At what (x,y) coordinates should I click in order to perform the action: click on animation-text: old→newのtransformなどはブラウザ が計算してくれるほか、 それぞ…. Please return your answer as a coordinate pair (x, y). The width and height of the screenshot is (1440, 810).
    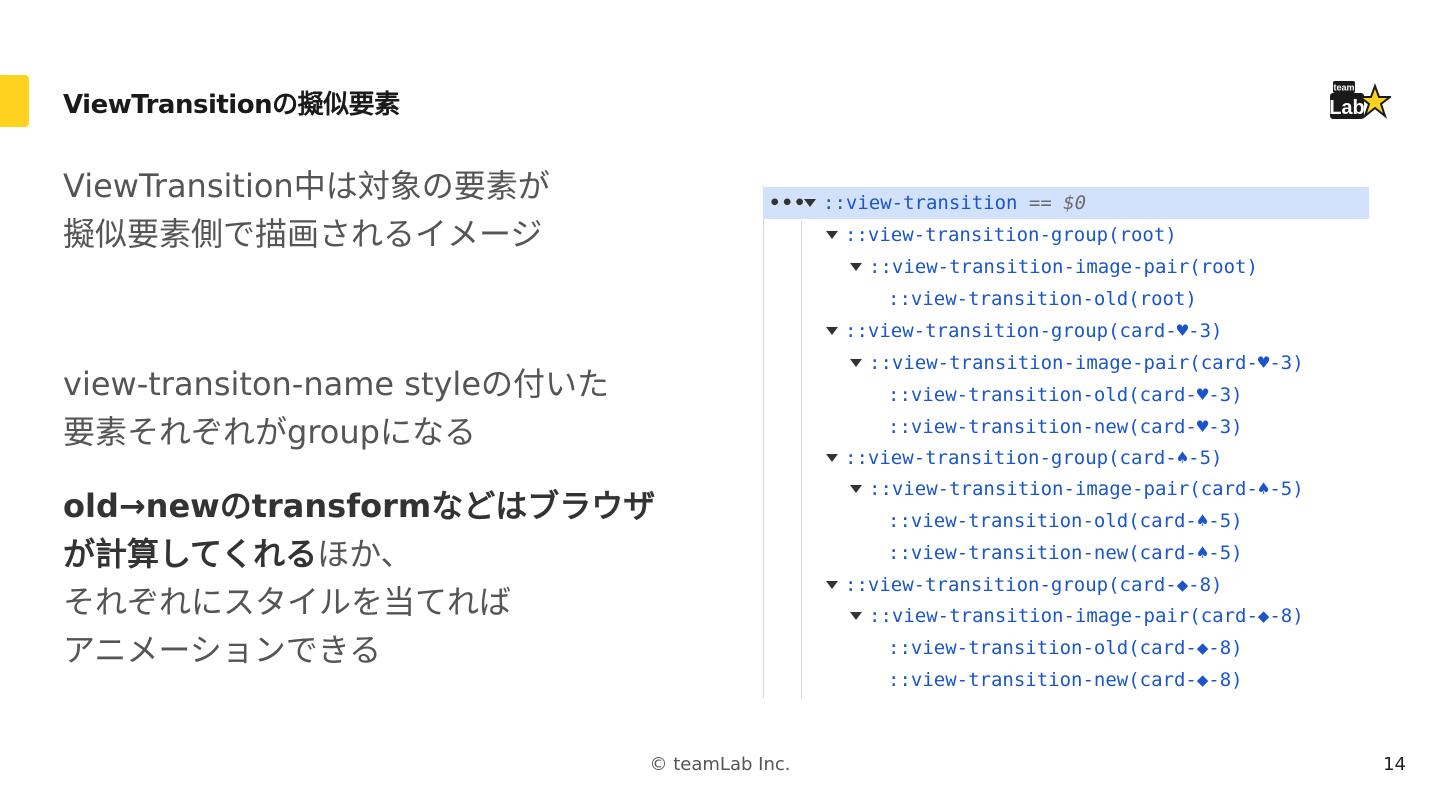
    Looking at the image, I should click on (383, 578).